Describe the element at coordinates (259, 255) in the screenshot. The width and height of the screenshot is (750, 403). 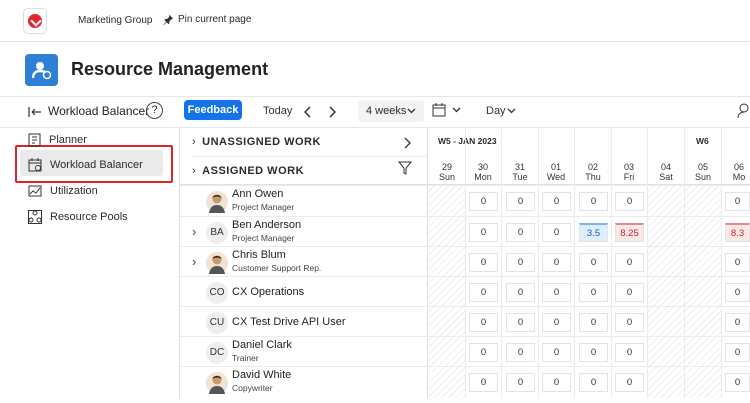
I see `person-name: Chris Blum` at that location.